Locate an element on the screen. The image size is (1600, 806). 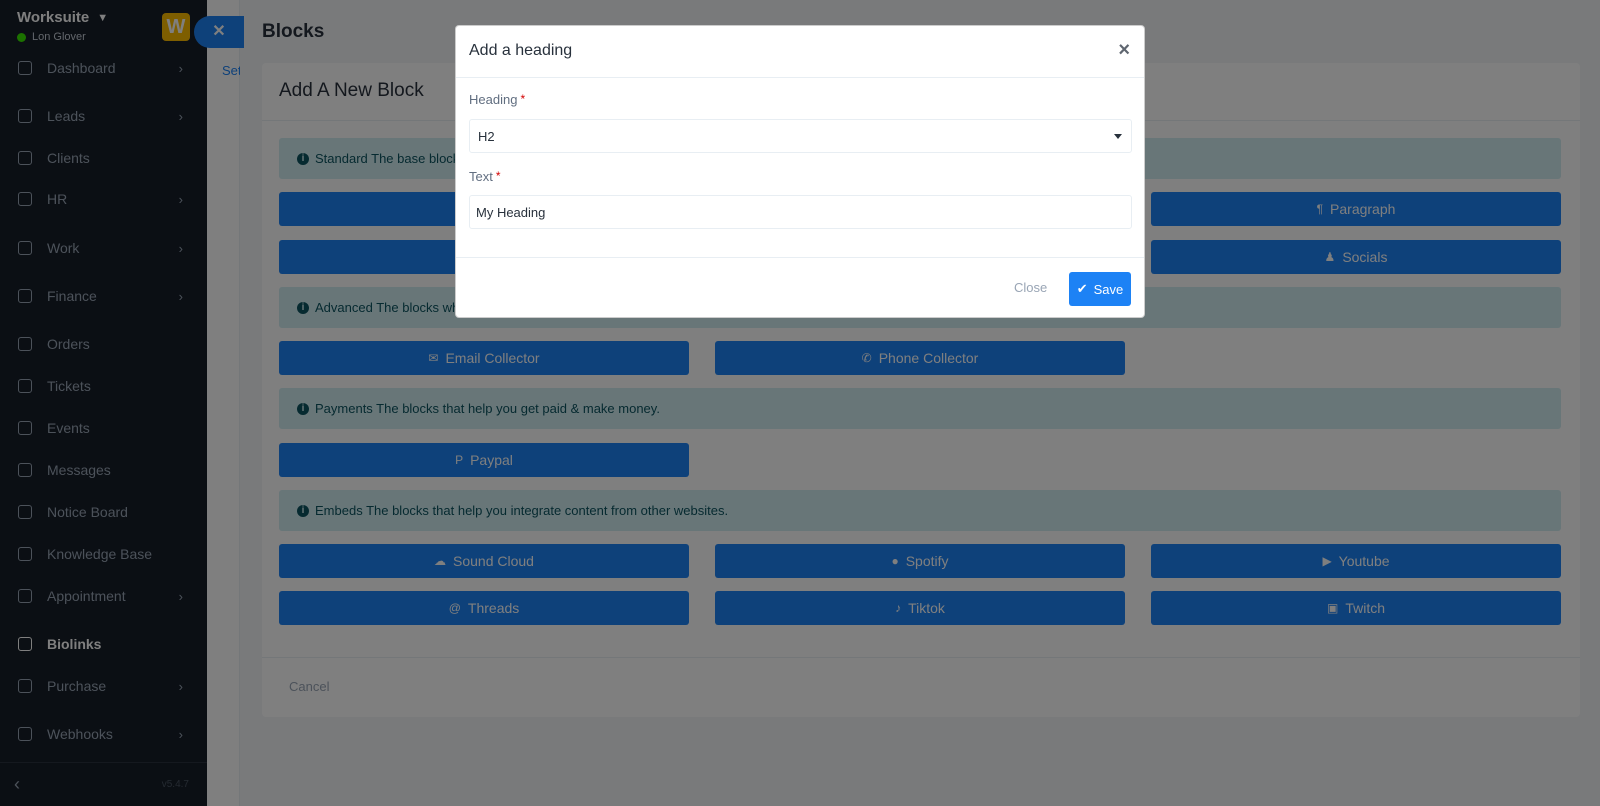
heading-select-value: H2 is located at coordinates (486, 136).